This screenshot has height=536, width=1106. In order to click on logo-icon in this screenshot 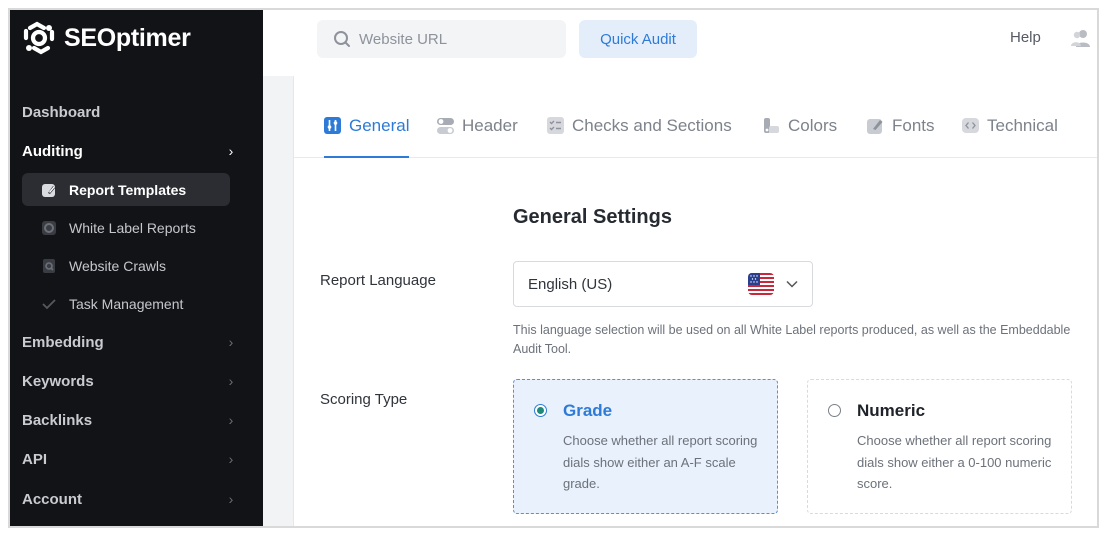, I will do `click(39, 38)`.